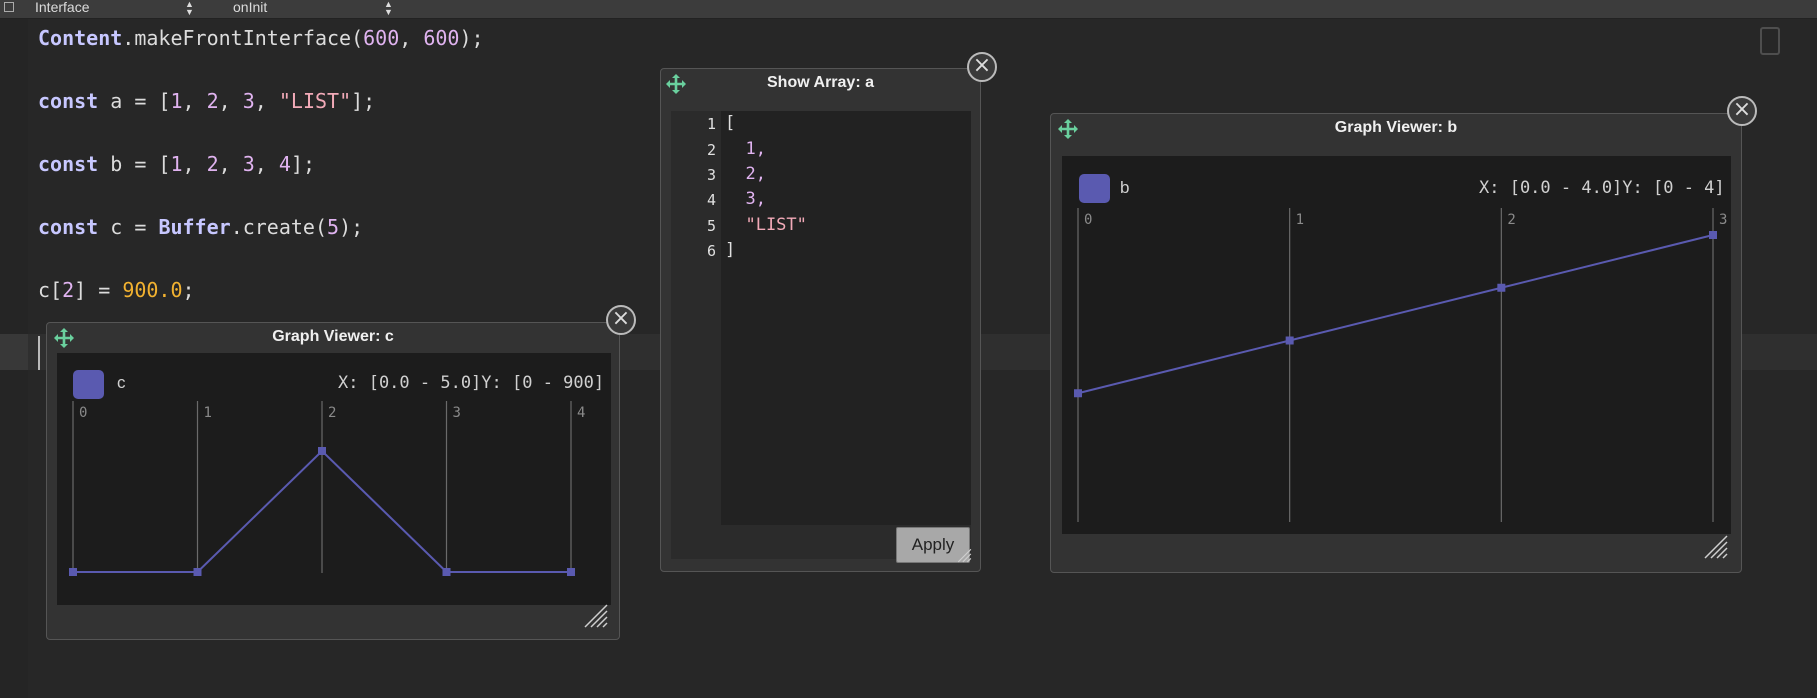 This screenshot has width=1817, height=698. I want to click on interface-combobox-value: Interface, so click(62, 7).